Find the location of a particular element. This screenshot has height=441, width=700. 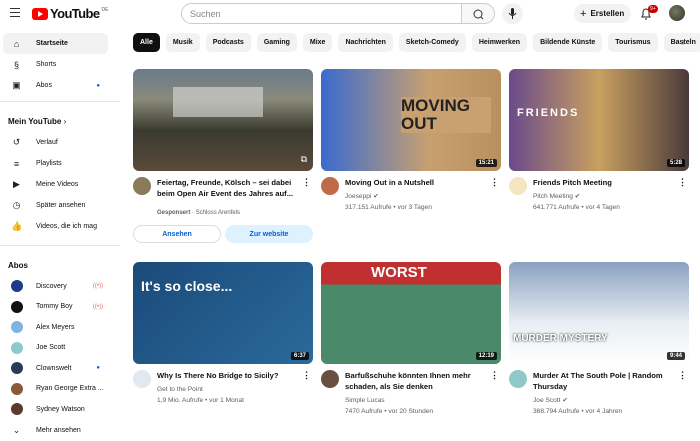

ad-thumbnail: ⧉ is located at coordinates (223, 120).